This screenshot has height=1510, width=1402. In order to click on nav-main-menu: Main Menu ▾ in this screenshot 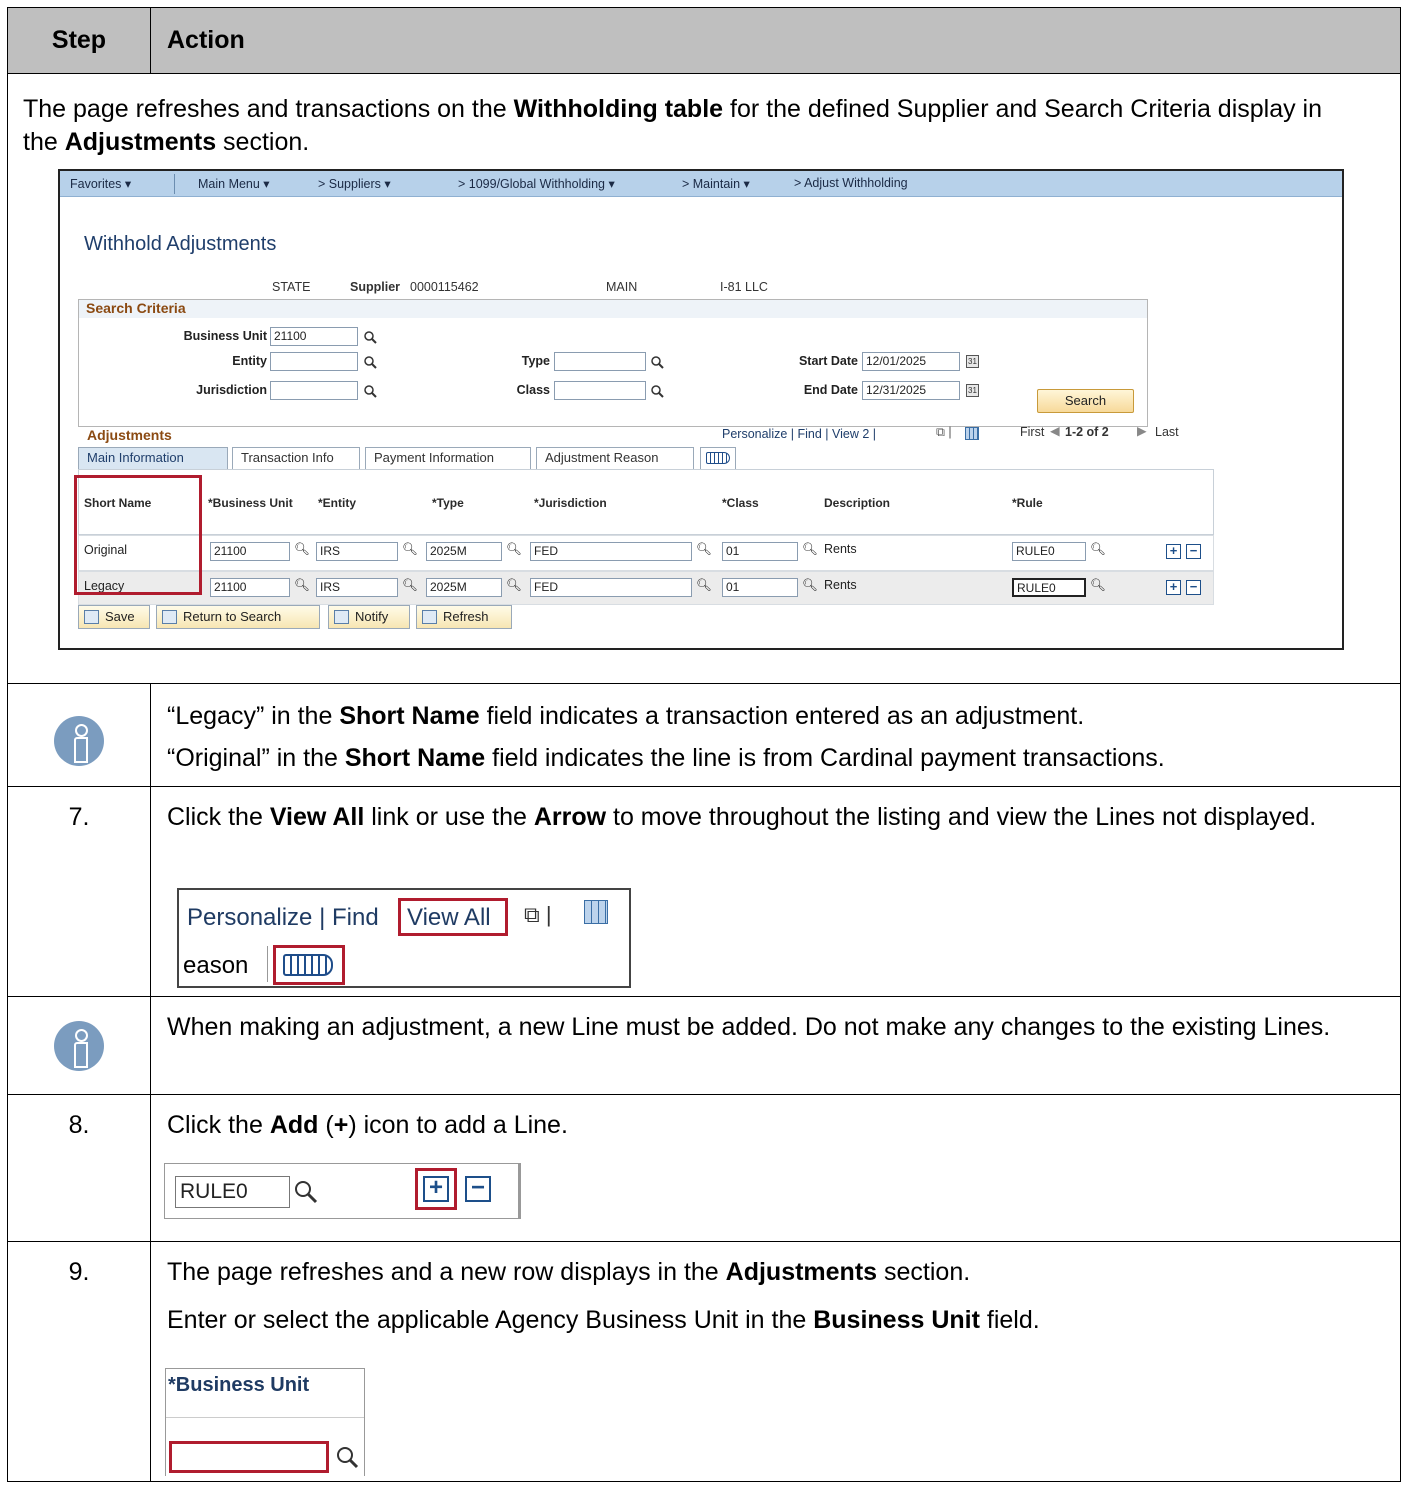, I will do `click(234, 183)`.